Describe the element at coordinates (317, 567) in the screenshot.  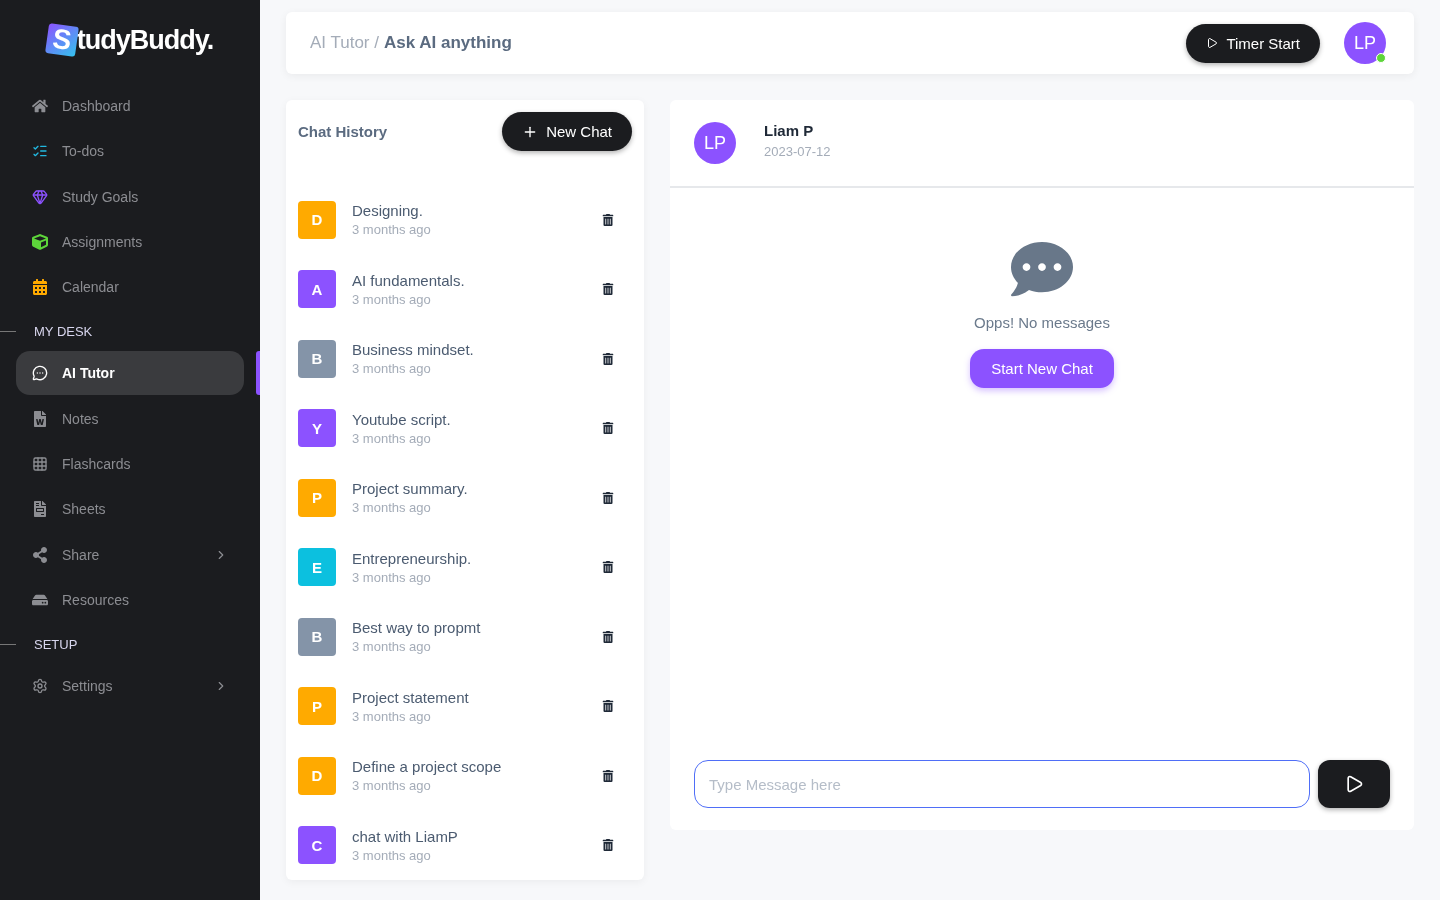
I see `chat-letter-avatar: E` at that location.